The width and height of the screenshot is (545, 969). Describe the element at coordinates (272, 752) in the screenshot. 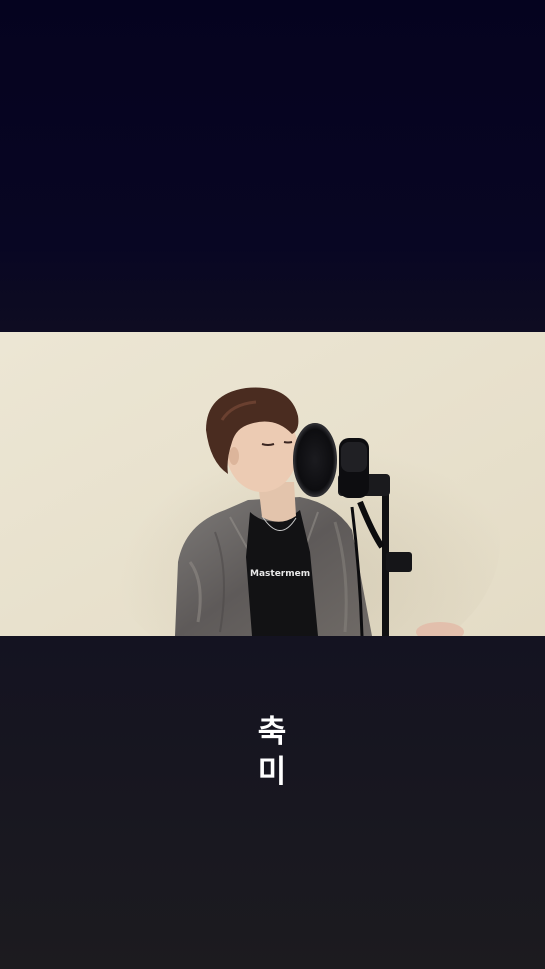

I see `story-caption: 축 미` at that location.